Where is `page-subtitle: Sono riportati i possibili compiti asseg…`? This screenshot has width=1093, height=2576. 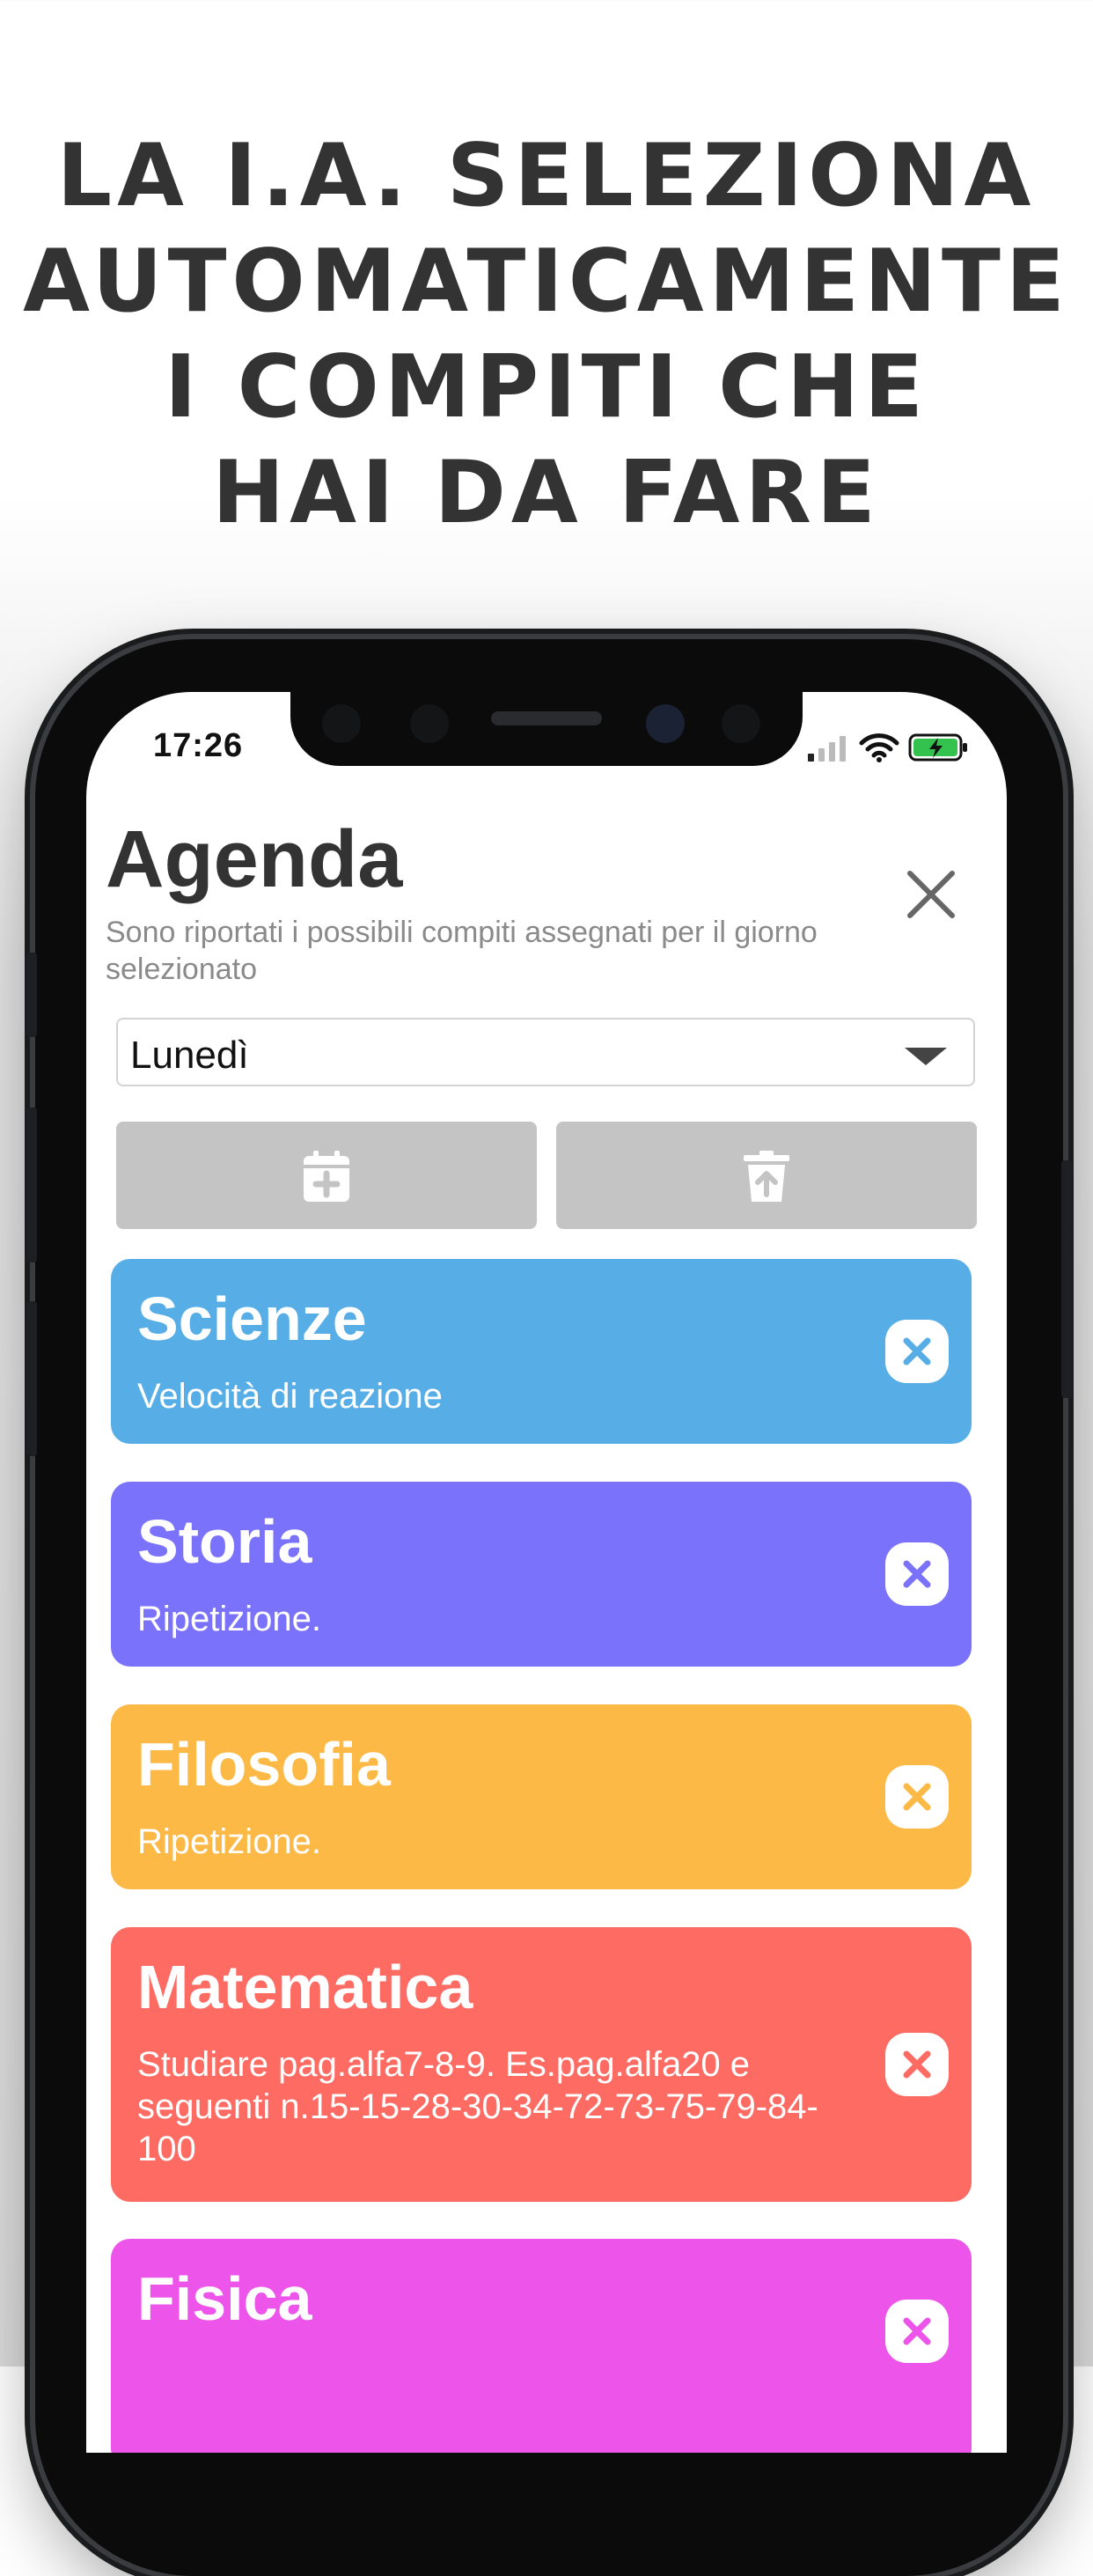
page-subtitle: Sono riportati i possibili compiti asseg… is located at coordinates (462, 951).